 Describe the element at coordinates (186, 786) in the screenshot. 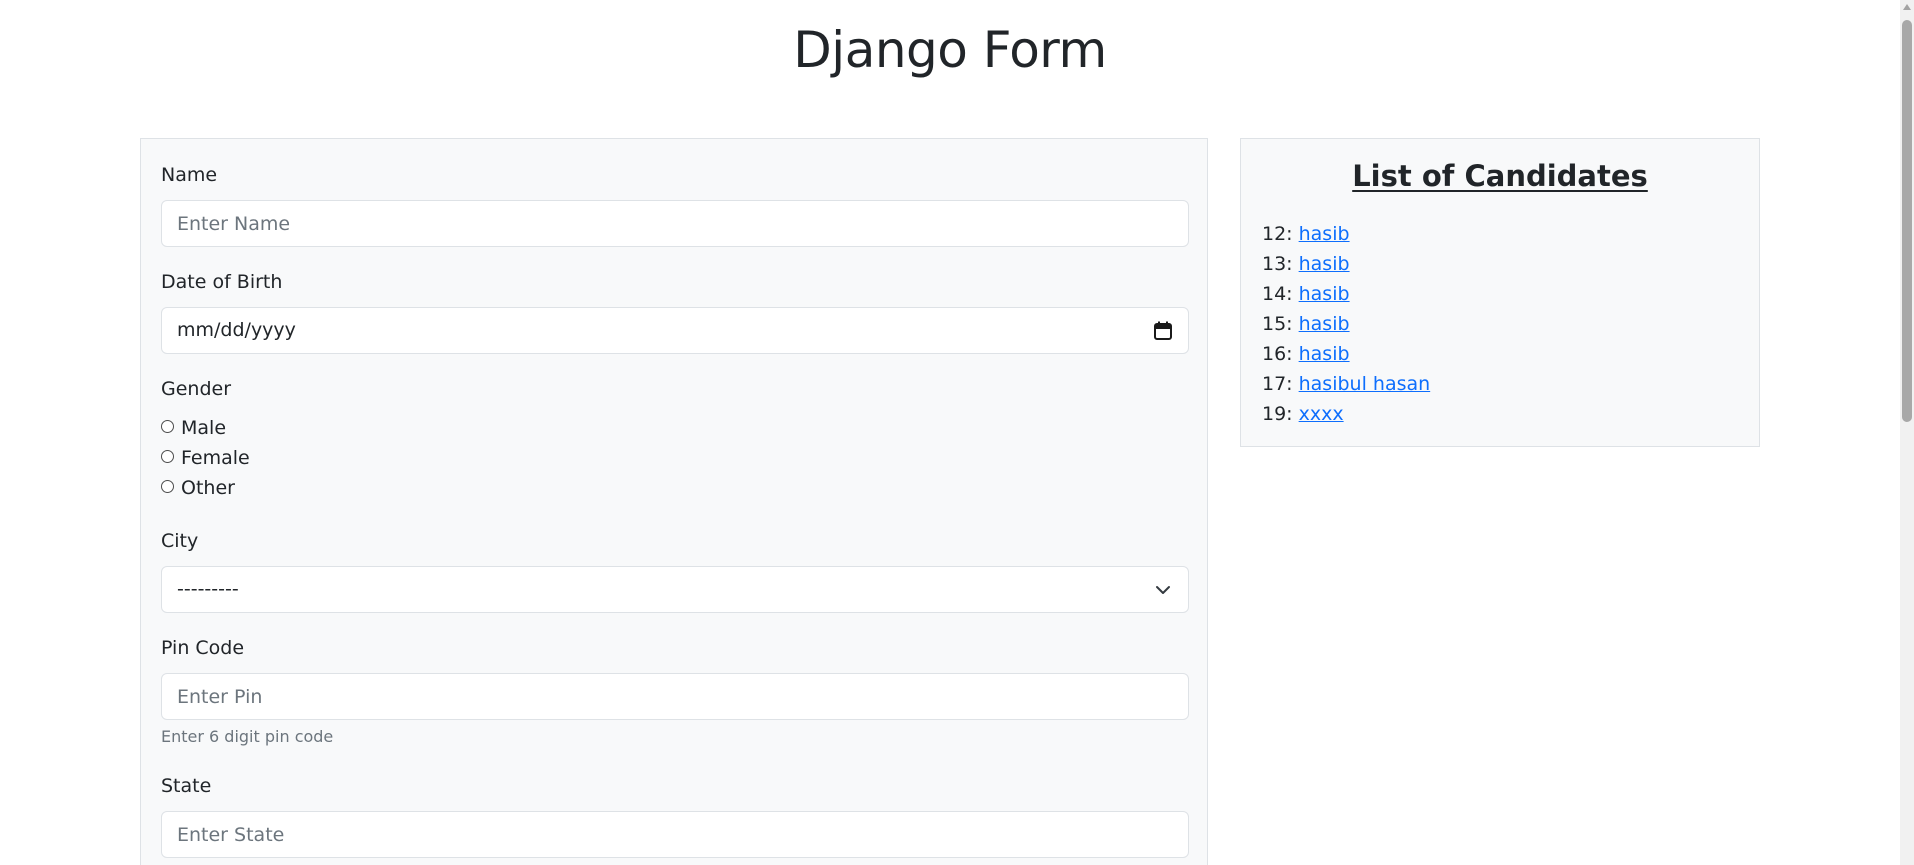

I see `state-label: State` at that location.